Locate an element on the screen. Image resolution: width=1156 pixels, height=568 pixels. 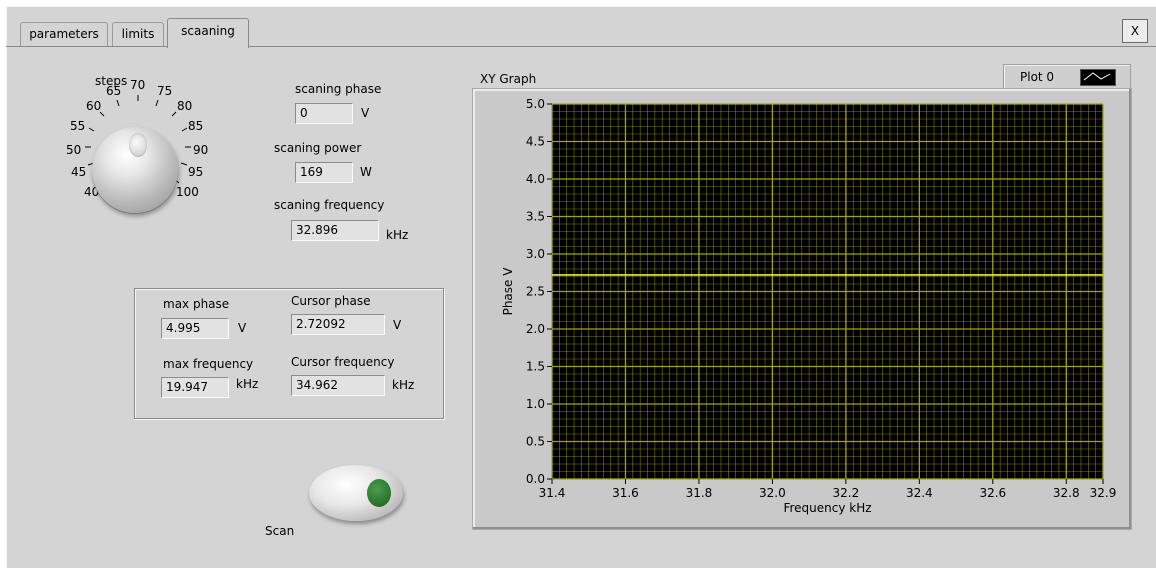
close-button: X is located at coordinates (1135, 31).